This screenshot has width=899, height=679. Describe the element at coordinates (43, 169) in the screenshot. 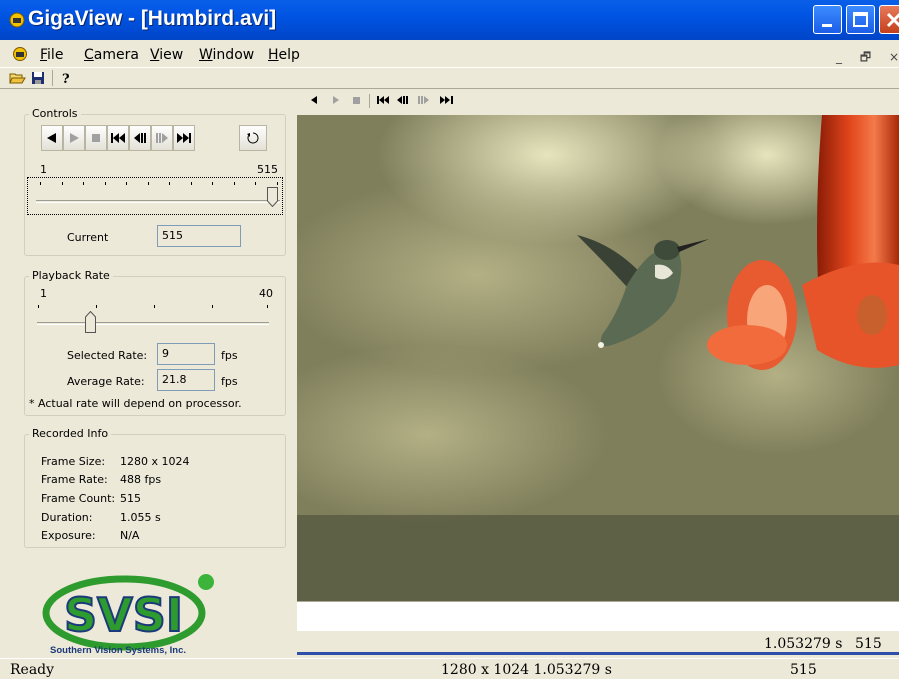

I see `frame-range-min: 1` at that location.